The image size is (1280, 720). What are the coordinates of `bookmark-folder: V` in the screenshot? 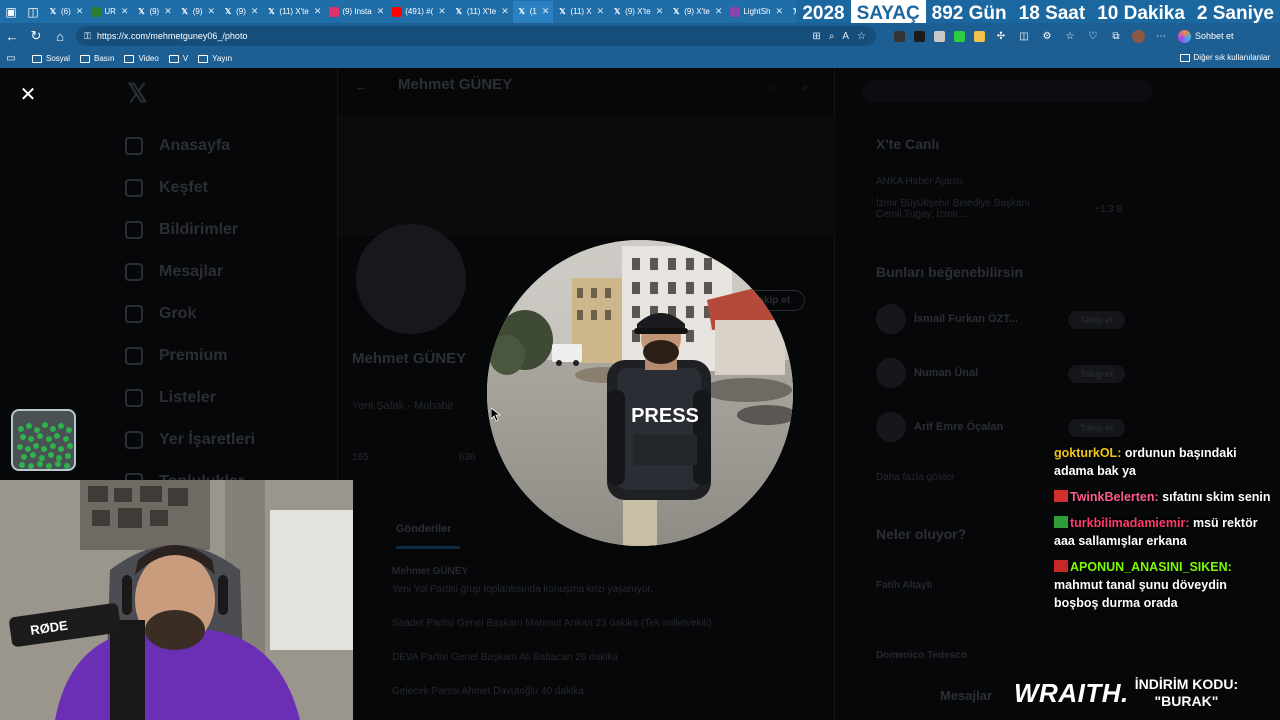 It's located at (178, 58).